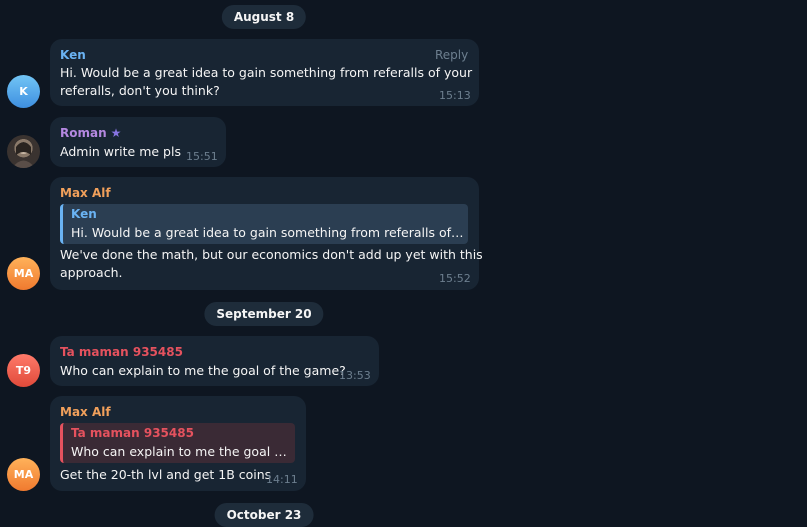 This screenshot has height=527, width=807. Describe the element at coordinates (84, 214) in the screenshot. I see `quote-sender: Ken` at that location.